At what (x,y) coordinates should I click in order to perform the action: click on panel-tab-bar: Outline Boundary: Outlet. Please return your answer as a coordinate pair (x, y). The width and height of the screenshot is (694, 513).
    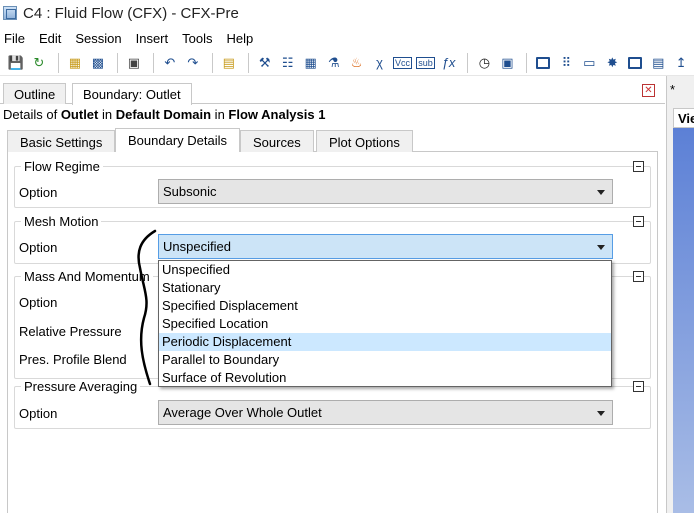
    Looking at the image, I should click on (332, 93).